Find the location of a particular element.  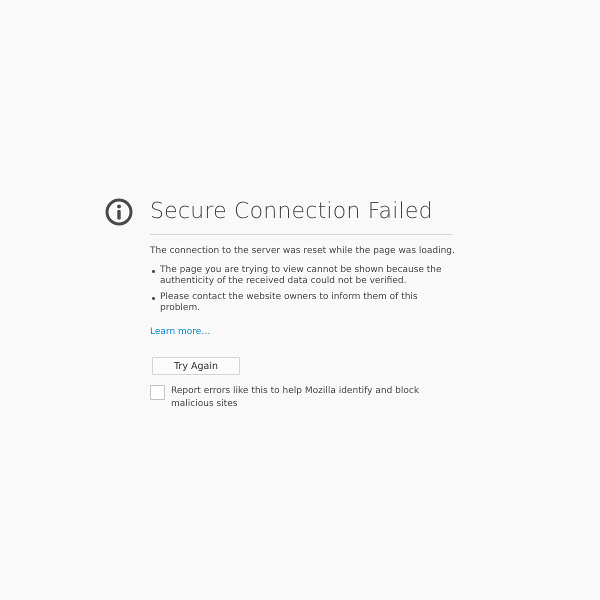

error-description: The connection to the server was reset while the page was loading. is located at coordinates (301, 251).